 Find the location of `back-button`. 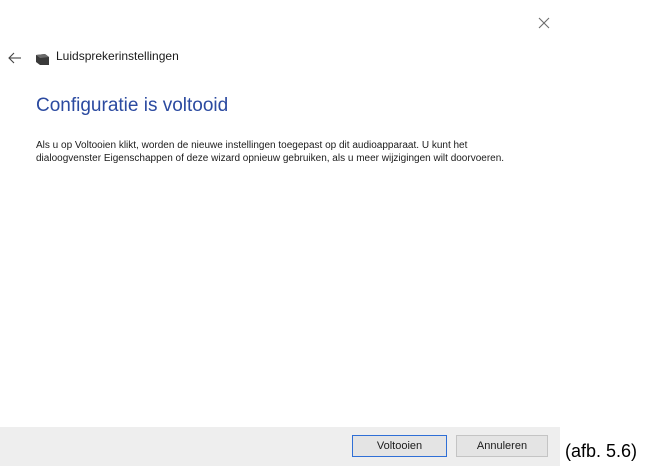

back-button is located at coordinates (14, 58).